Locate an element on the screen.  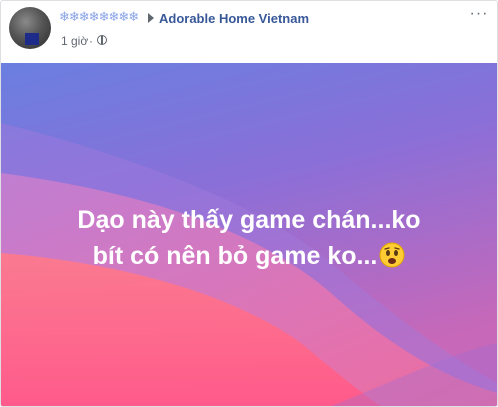
worried-face-icon is located at coordinates (392, 255).